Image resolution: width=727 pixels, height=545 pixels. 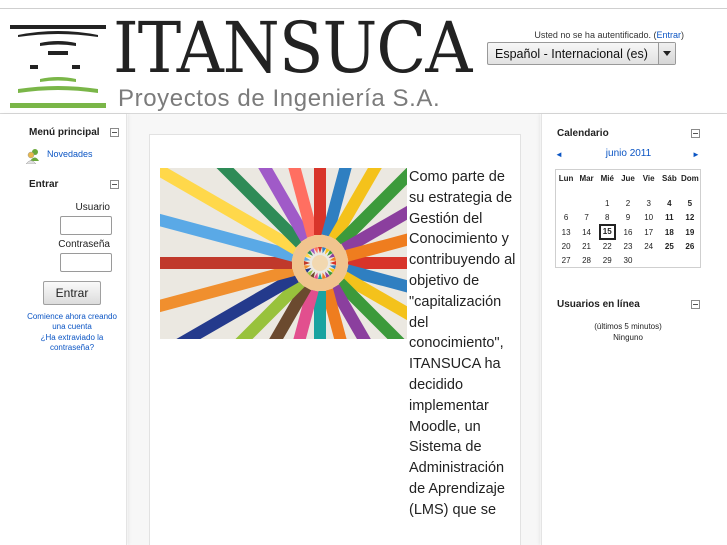 What do you see at coordinates (586, 261) in the screenshot?
I see `calendar-day: 28` at bounding box center [586, 261].